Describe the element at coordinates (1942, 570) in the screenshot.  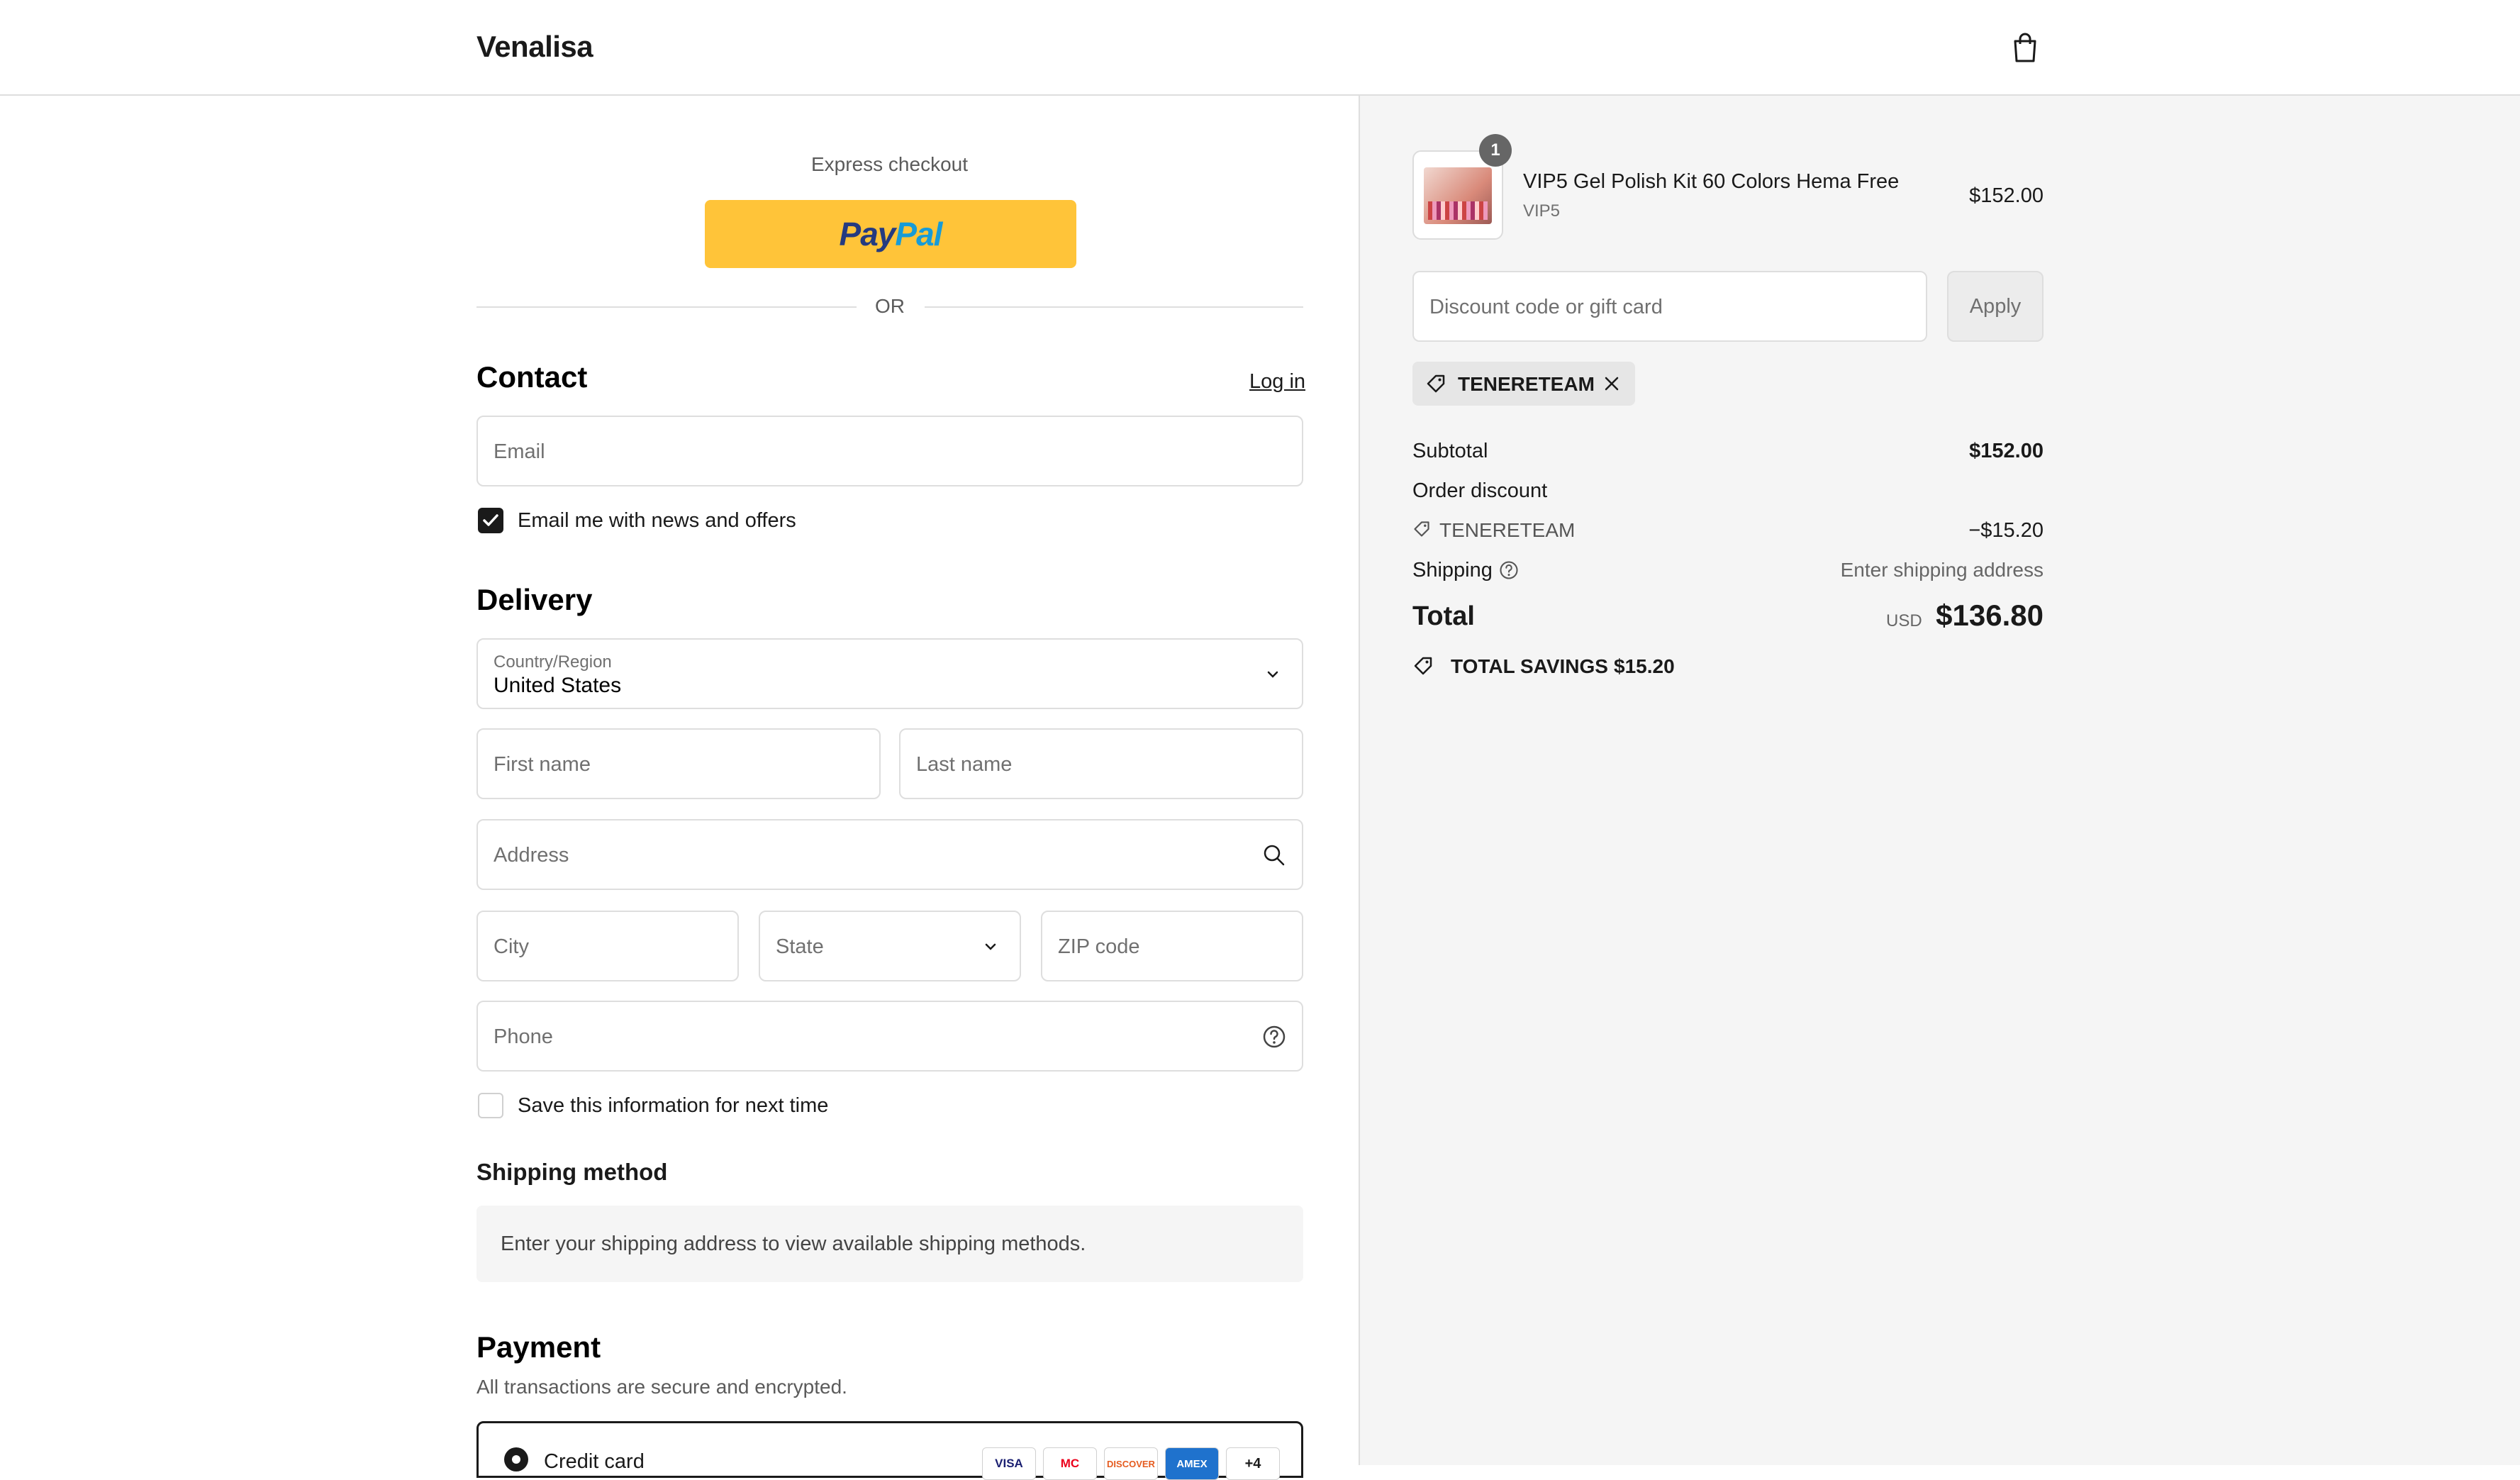
I see `shipping-value: Enter shipping address` at that location.